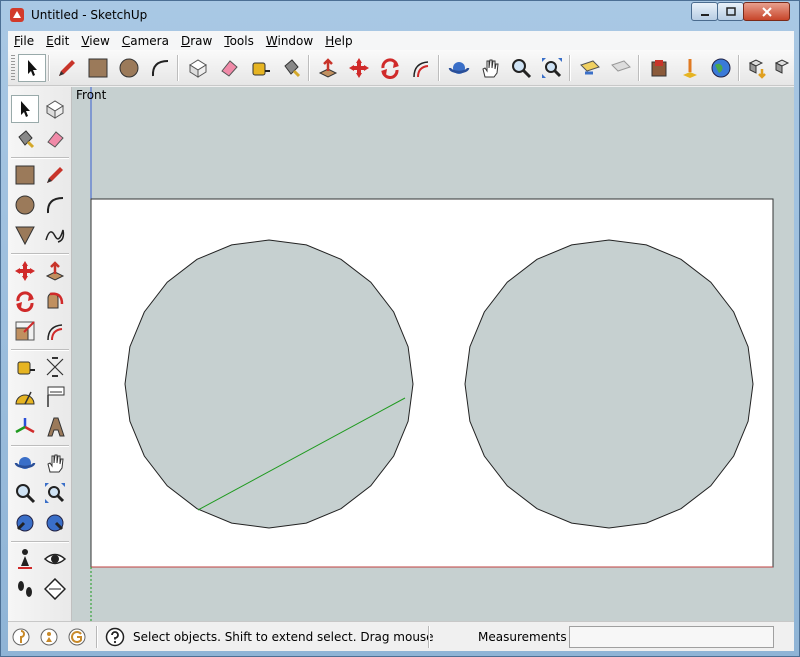  I want to click on zoom-extents-icon, so click(55, 493).